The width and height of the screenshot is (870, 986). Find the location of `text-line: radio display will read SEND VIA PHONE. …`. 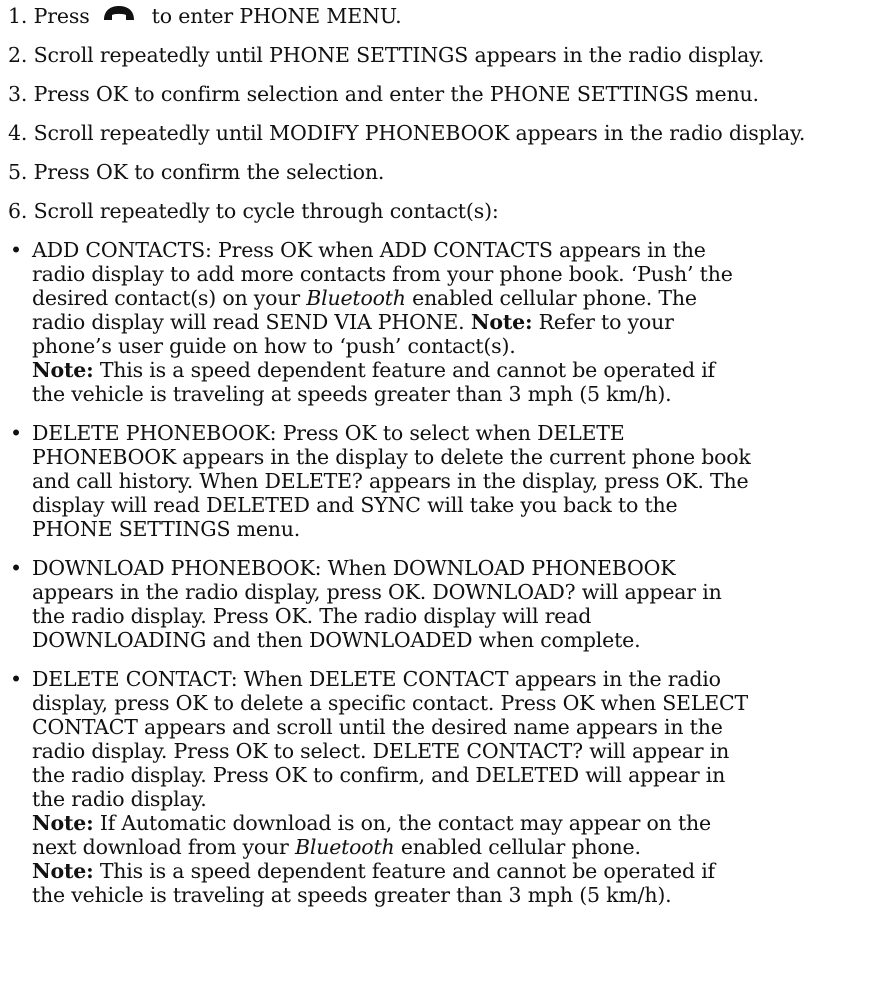

text-line: radio display will read SEND VIA PHONE. … is located at coordinates (353, 322).